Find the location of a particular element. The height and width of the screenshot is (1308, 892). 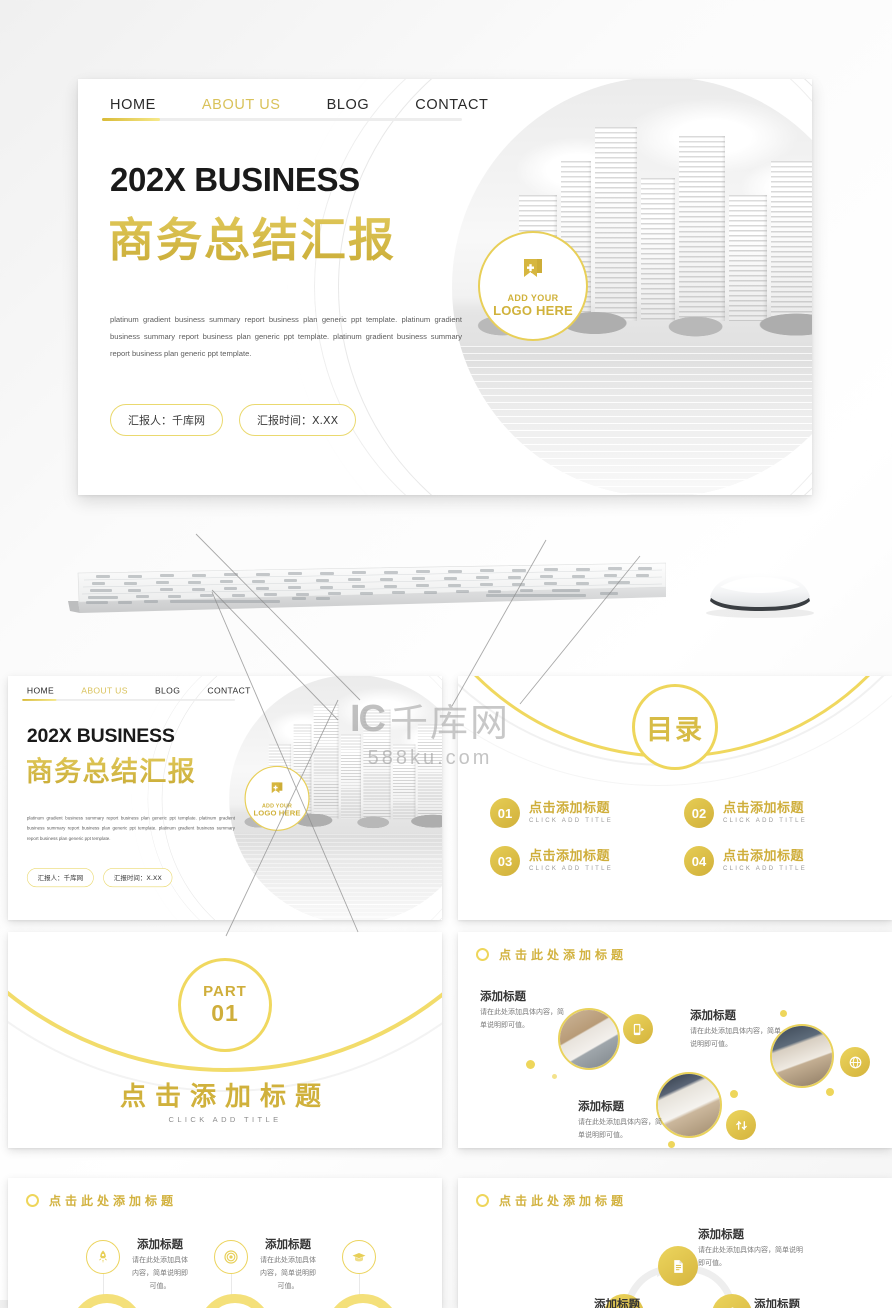

rocket-icon is located at coordinates (103, 1257).